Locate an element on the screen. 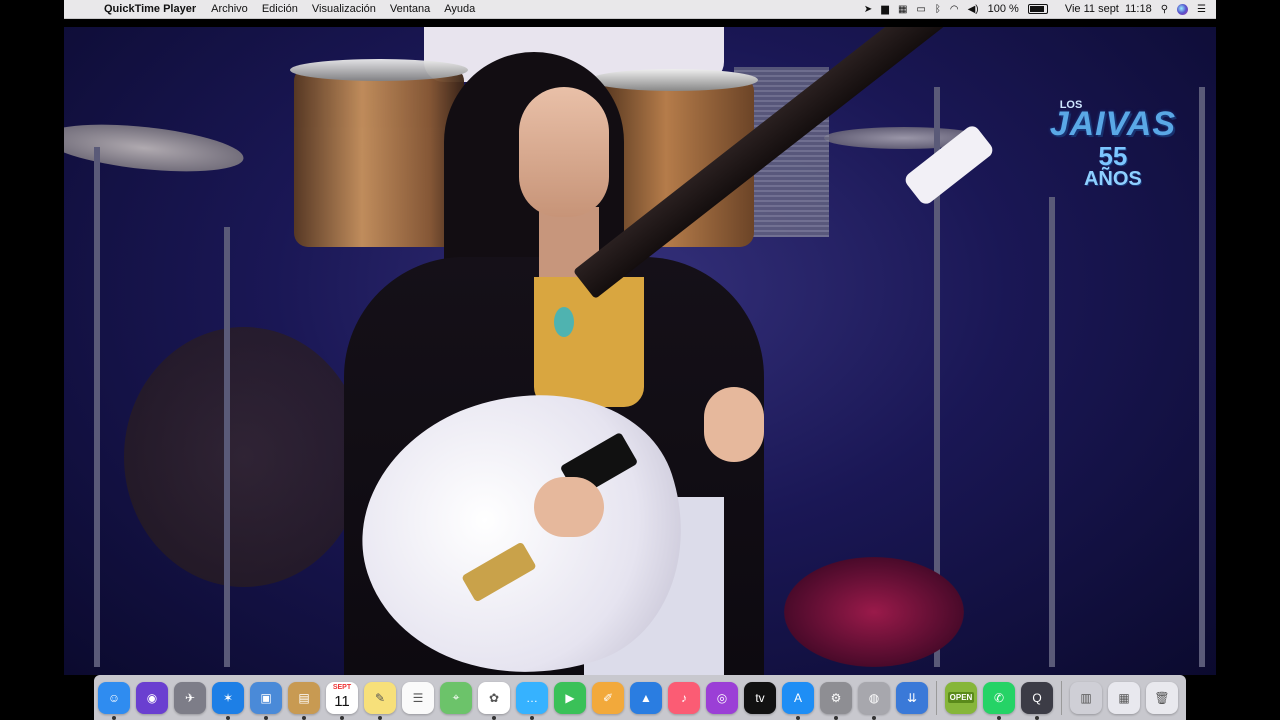 Image resolution: width=1280 pixels, height=720 pixels. siri-icon is located at coordinates (1183, 9).